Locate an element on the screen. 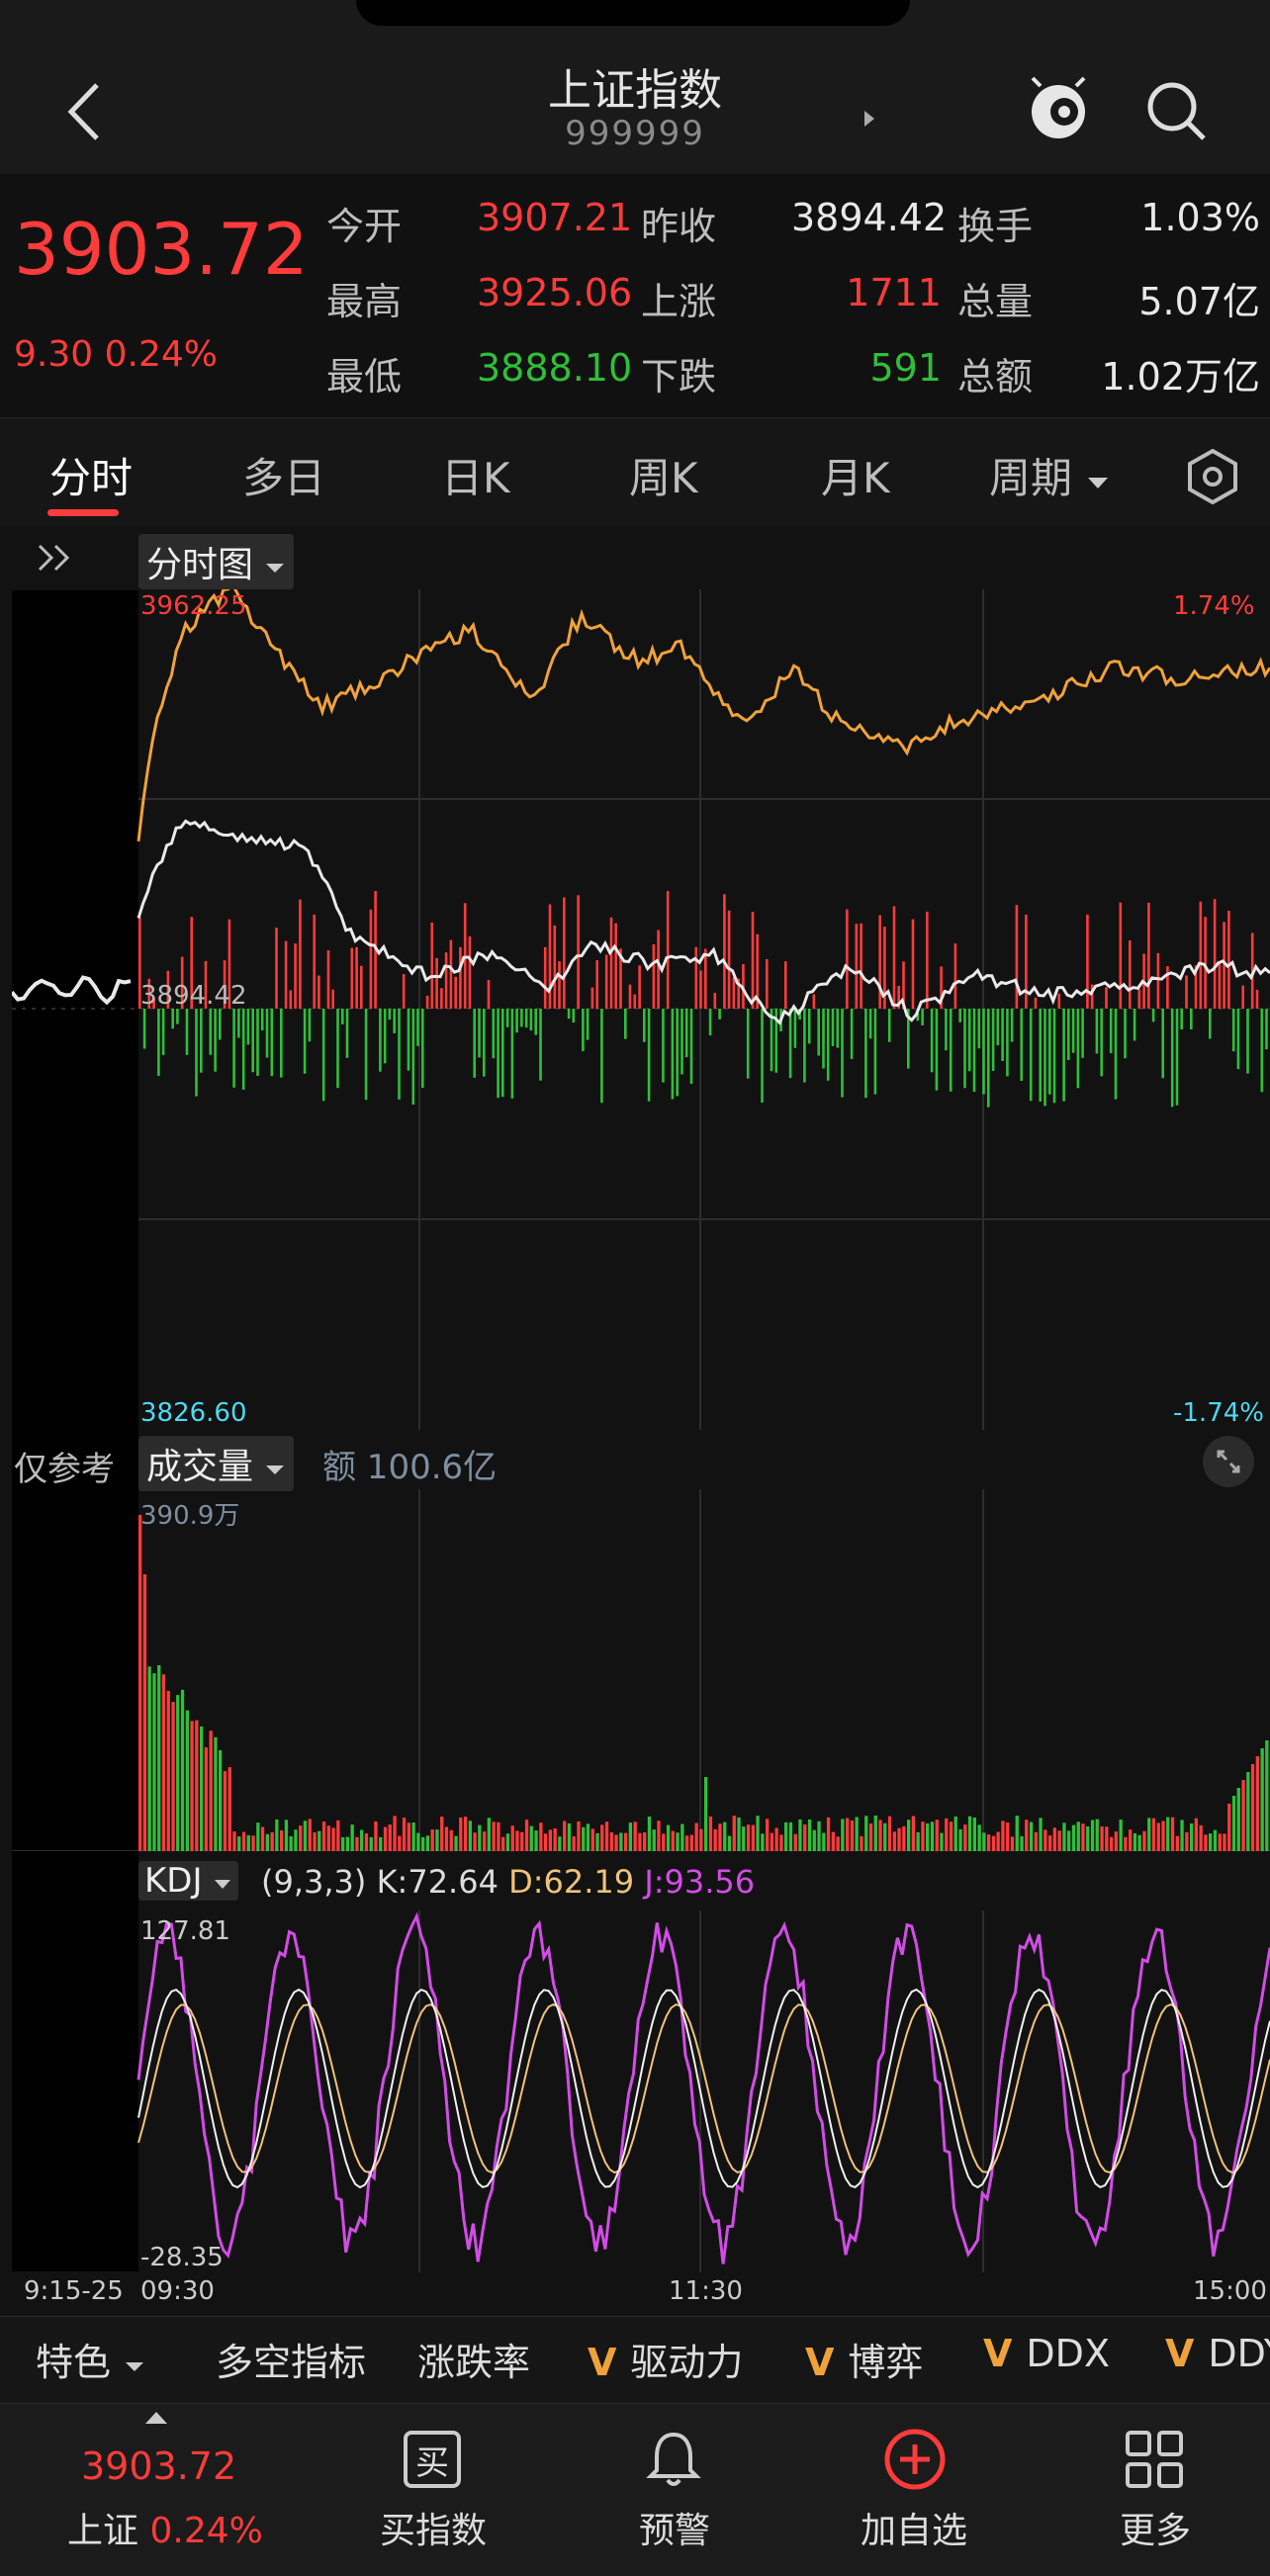 This screenshot has height=2576, width=1270. chart-mode-selector: 分时图 is located at coordinates (217, 561).